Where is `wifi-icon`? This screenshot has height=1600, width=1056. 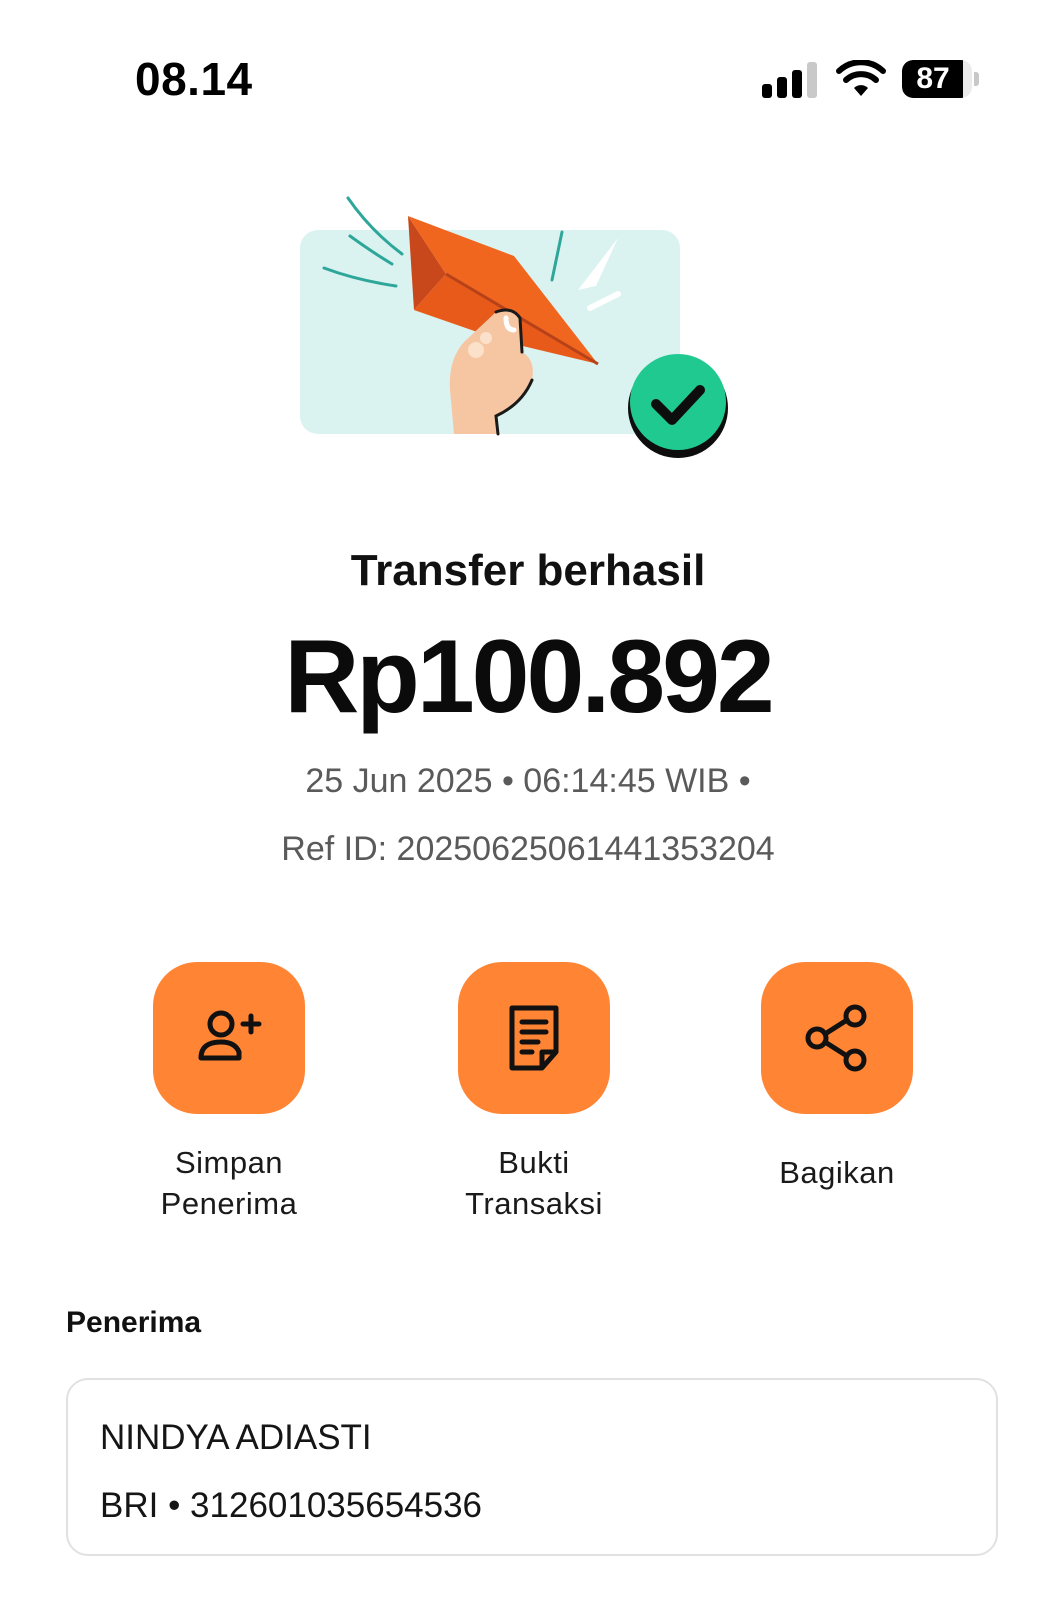
wifi-icon is located at coordinates (861, 78).